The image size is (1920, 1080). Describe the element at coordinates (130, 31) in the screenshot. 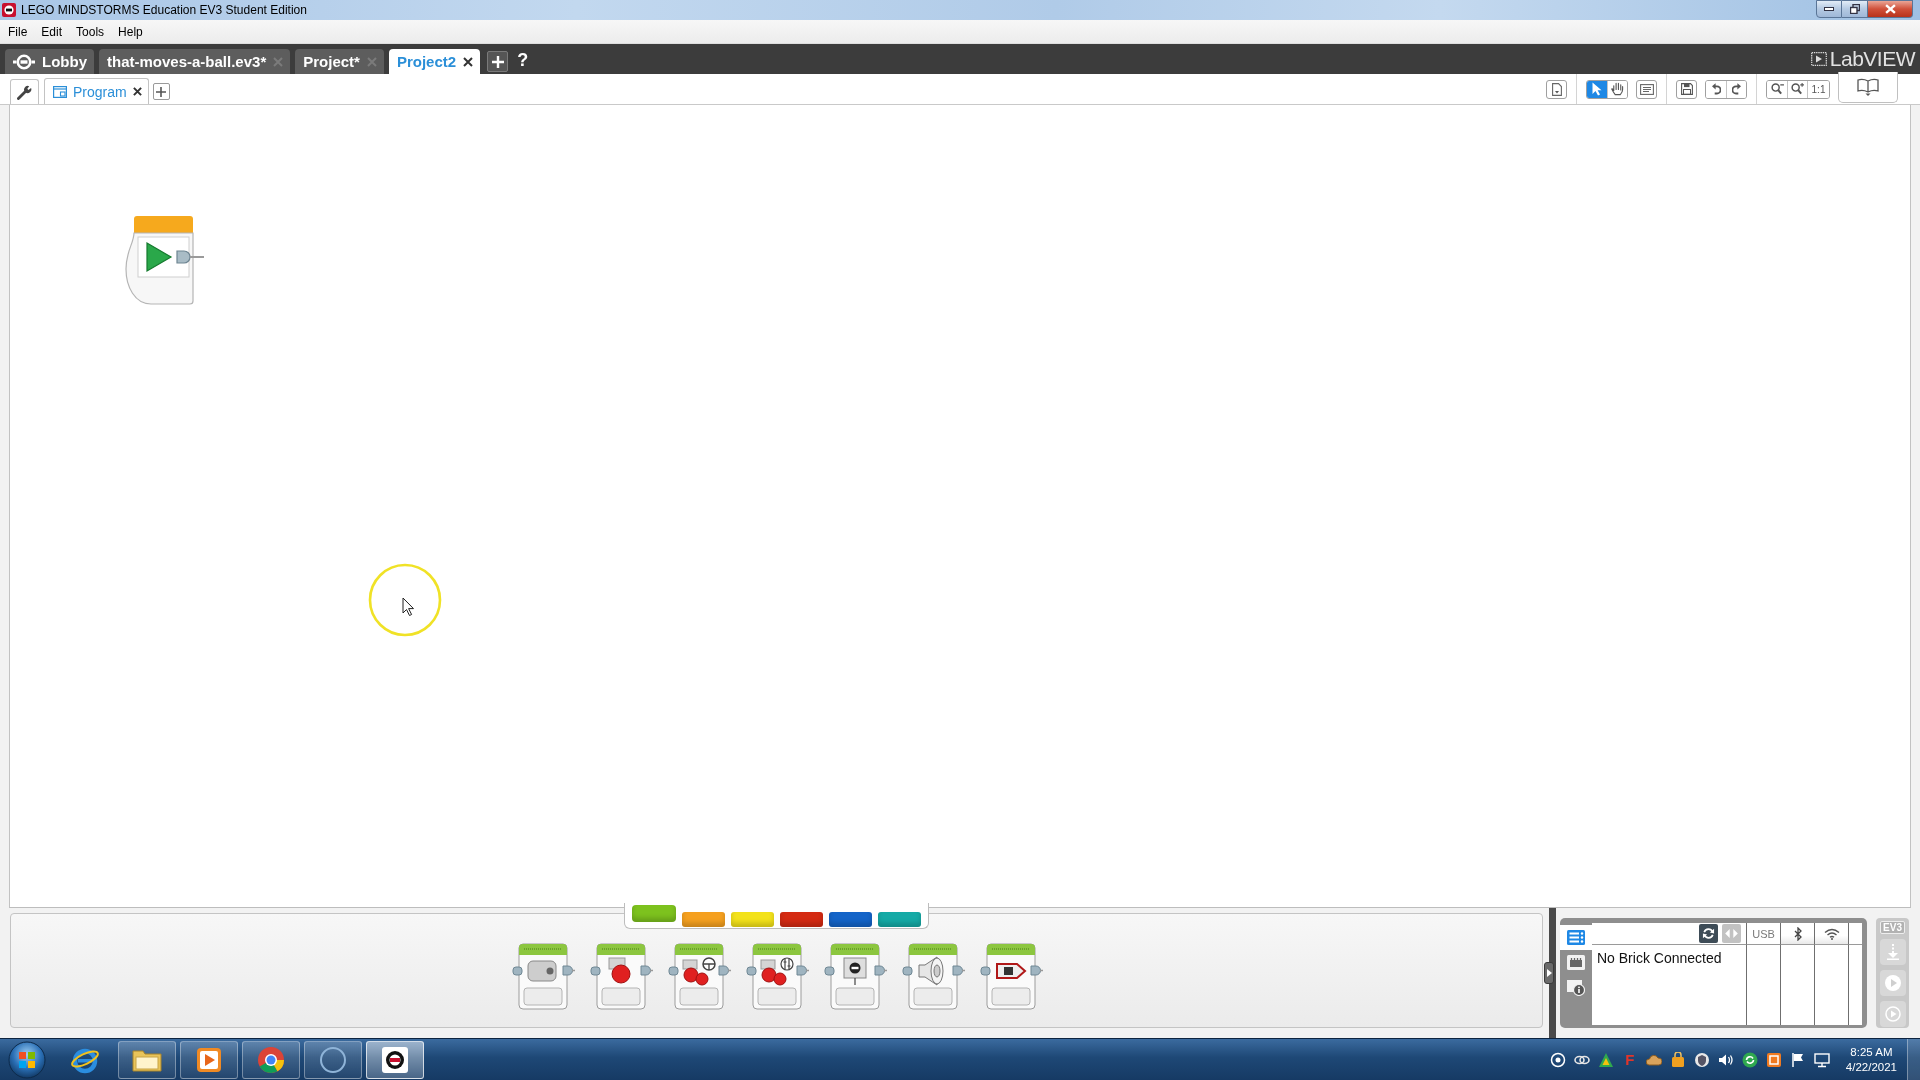

I see `menu-item: Help` at that location.